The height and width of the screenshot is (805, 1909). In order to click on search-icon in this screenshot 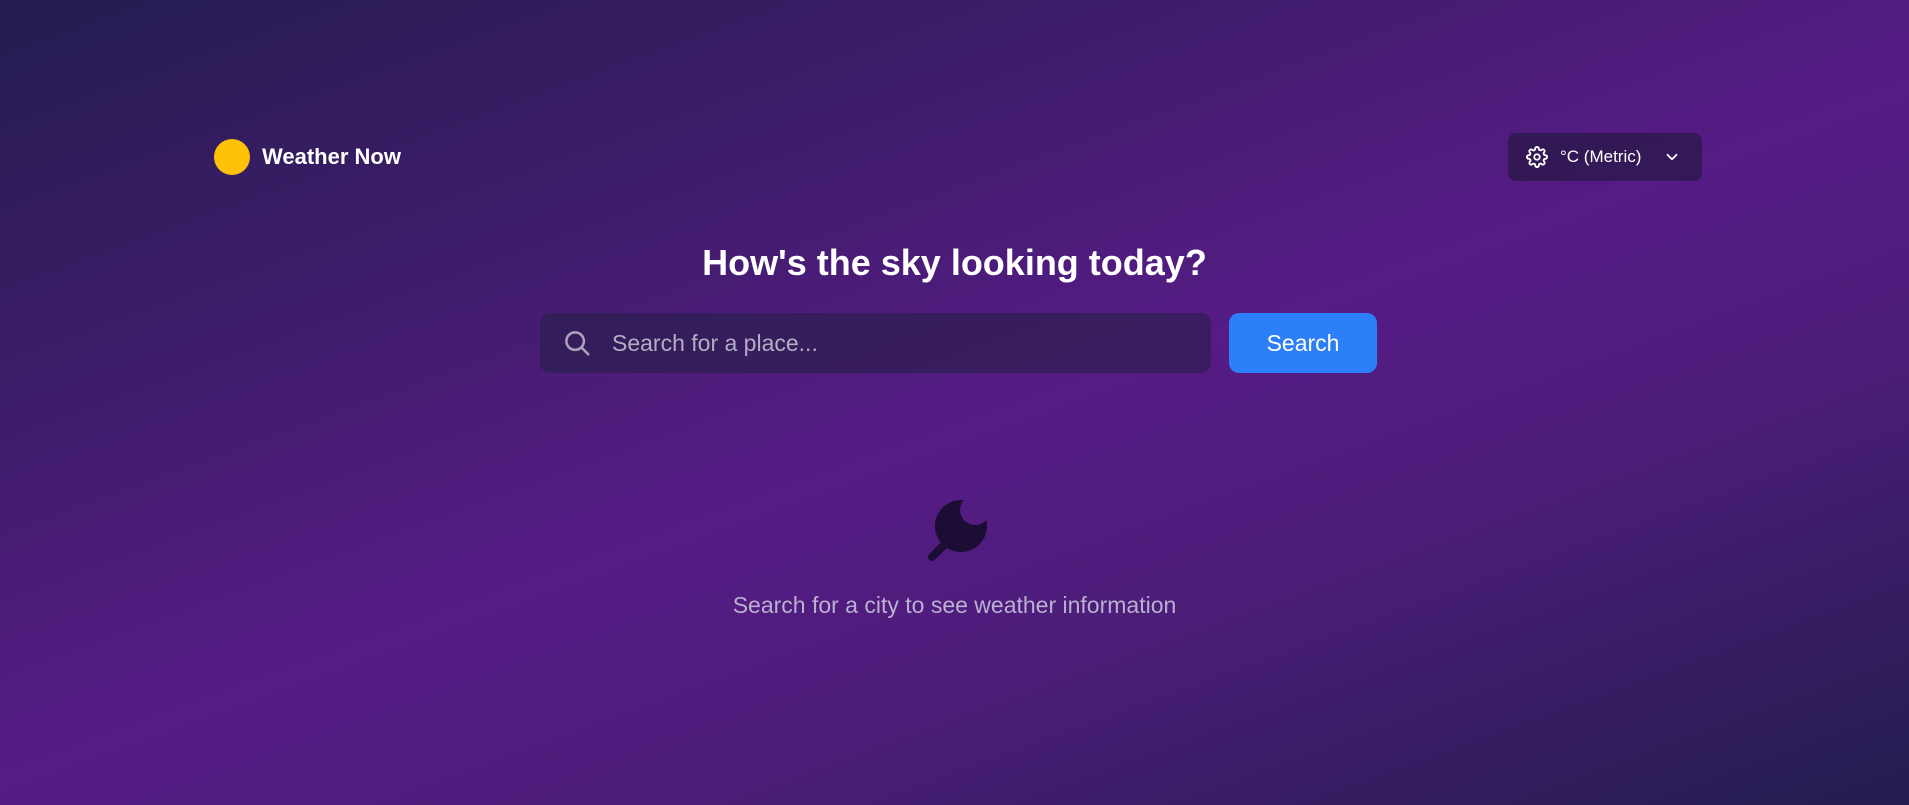, I will do `click(577, 343)`.